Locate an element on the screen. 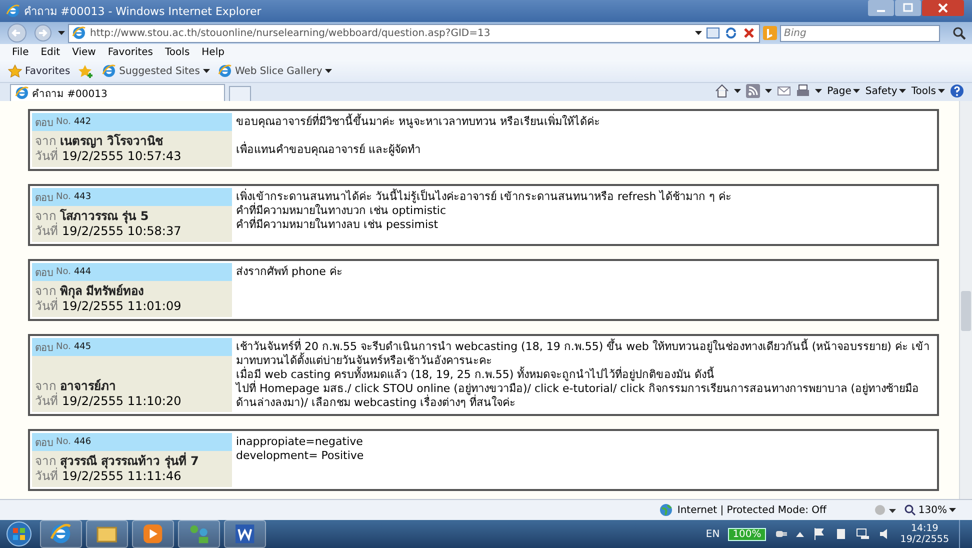  author-name: สุวรรณี สุวรรณท้าว รุ่นที่ 7 is located at coordinates (129, 461).